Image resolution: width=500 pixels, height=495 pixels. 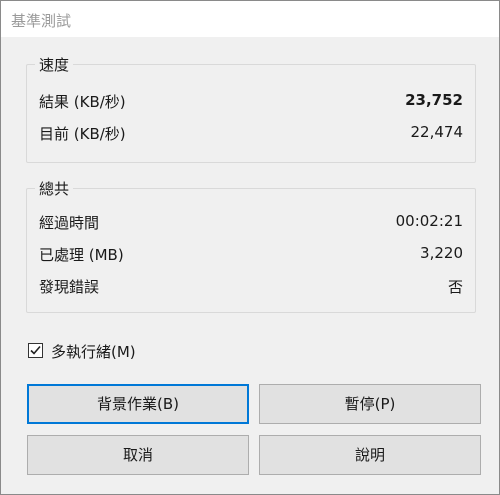 I want to click on total-group-label: 總共, so click(x=54, y=188).